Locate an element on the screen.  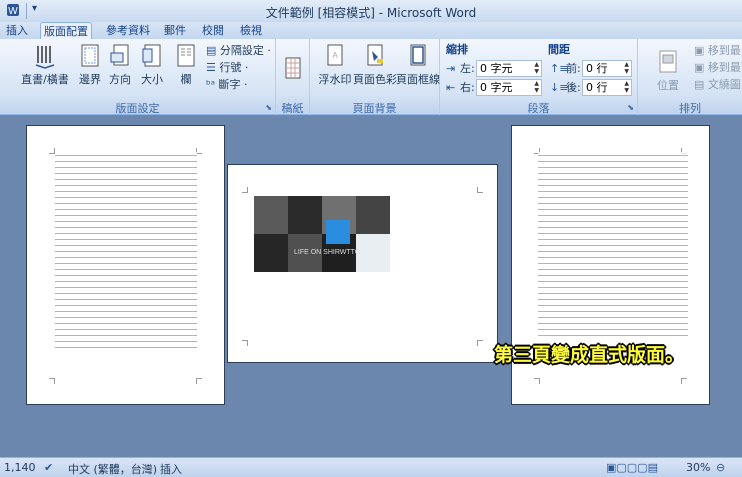
manuscript-icon is located at coordinates (293, 68).